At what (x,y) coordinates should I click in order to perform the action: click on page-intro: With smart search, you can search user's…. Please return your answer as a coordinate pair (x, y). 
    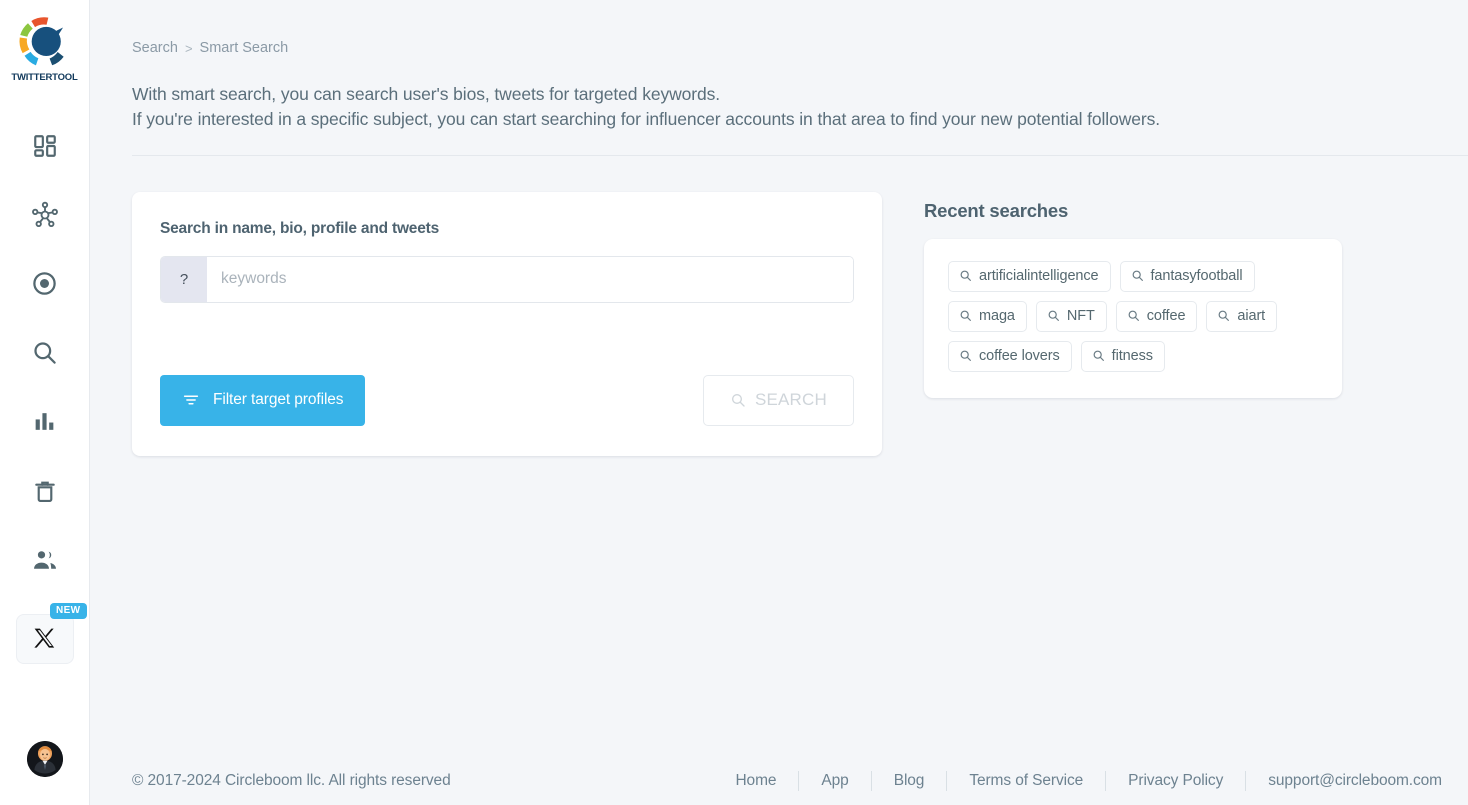
    Looking at the image, I should click on (779, 94).